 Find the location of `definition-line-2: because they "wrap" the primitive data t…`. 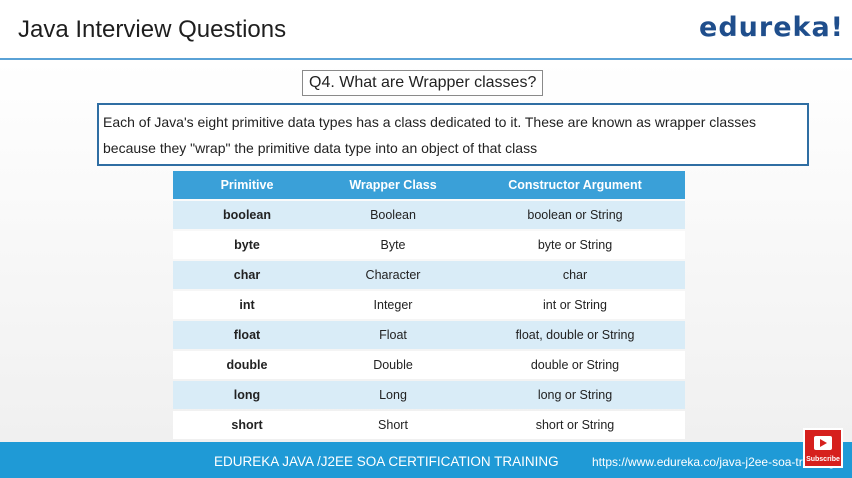

definition-line-2: because they "wrap" the primitive data t… is located at coordinates (320, 148).